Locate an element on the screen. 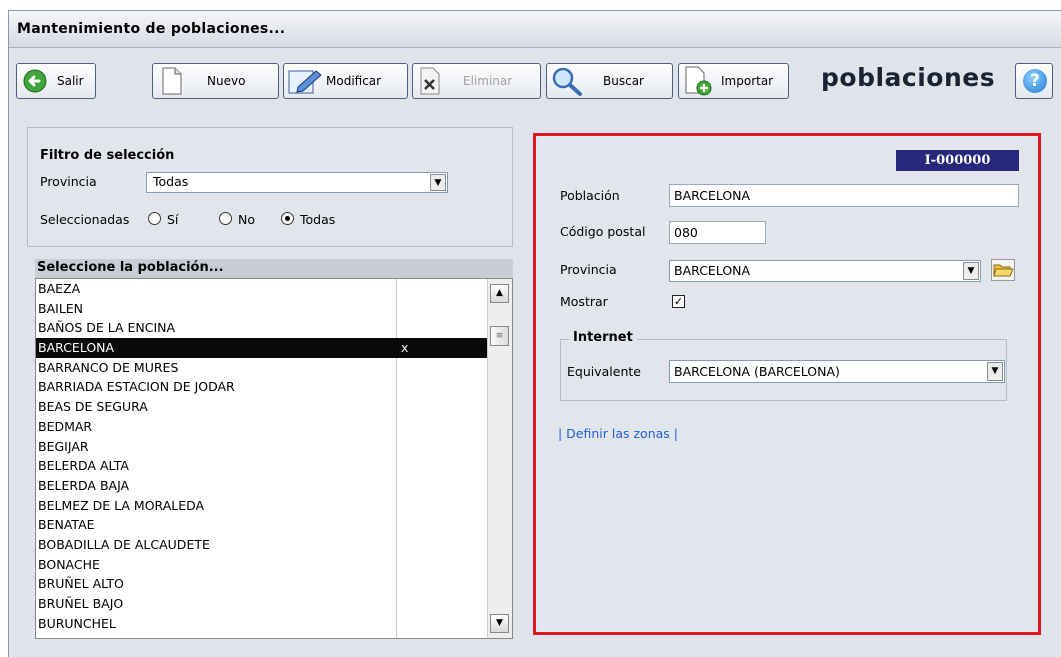  radio-si is located at coordinates (154, 218).